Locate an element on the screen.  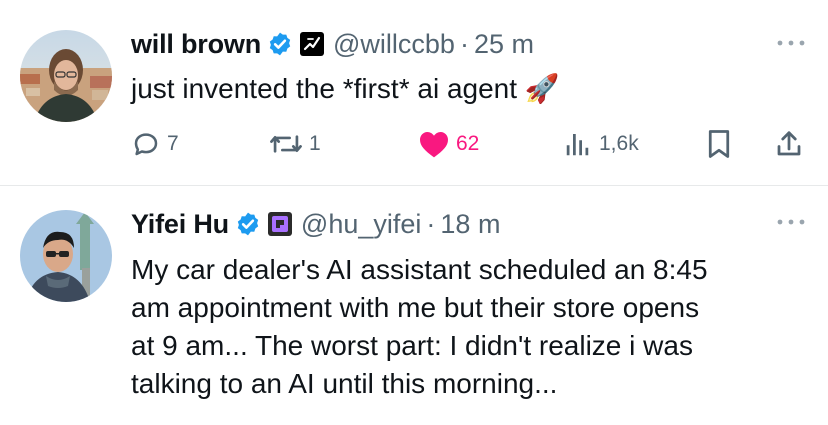
tweet-text: just invented the *first* ai agent 🚀 is located at coordinates (345, 89).